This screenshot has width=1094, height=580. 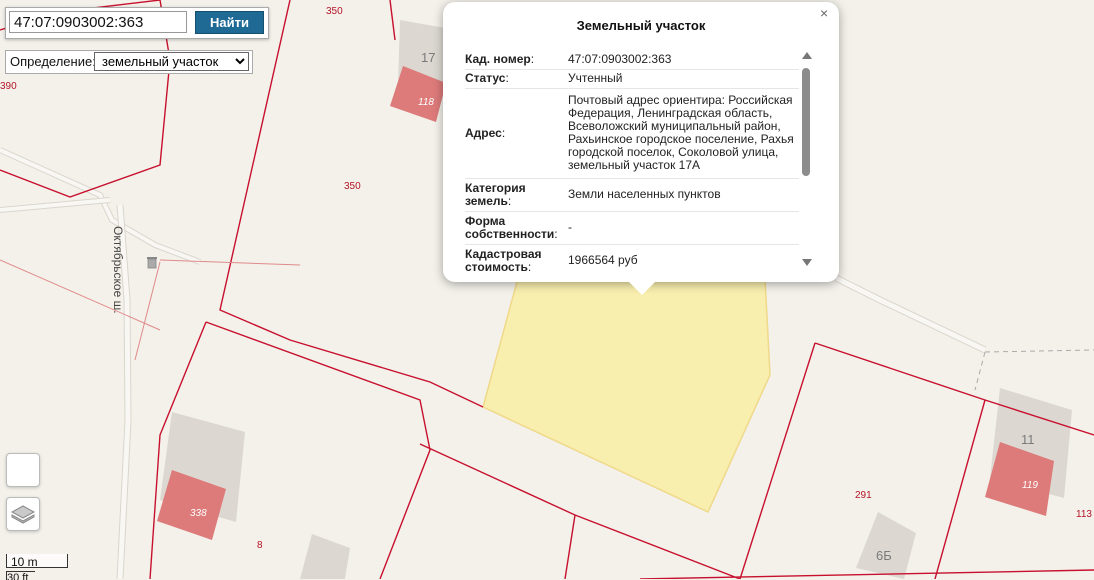 I want to click on house-number: 6Б, so click(x=884, y=555).